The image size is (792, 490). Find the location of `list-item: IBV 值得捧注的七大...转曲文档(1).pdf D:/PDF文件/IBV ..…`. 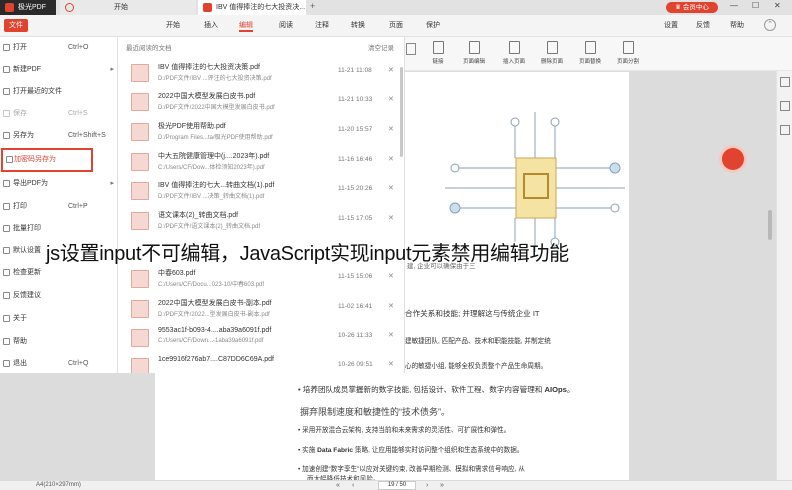

list-item: IBV 值得捧注的七大...转曲文档(1).pdf D:/PDF文件/IBV ..… is located at coordinates (262, 189).